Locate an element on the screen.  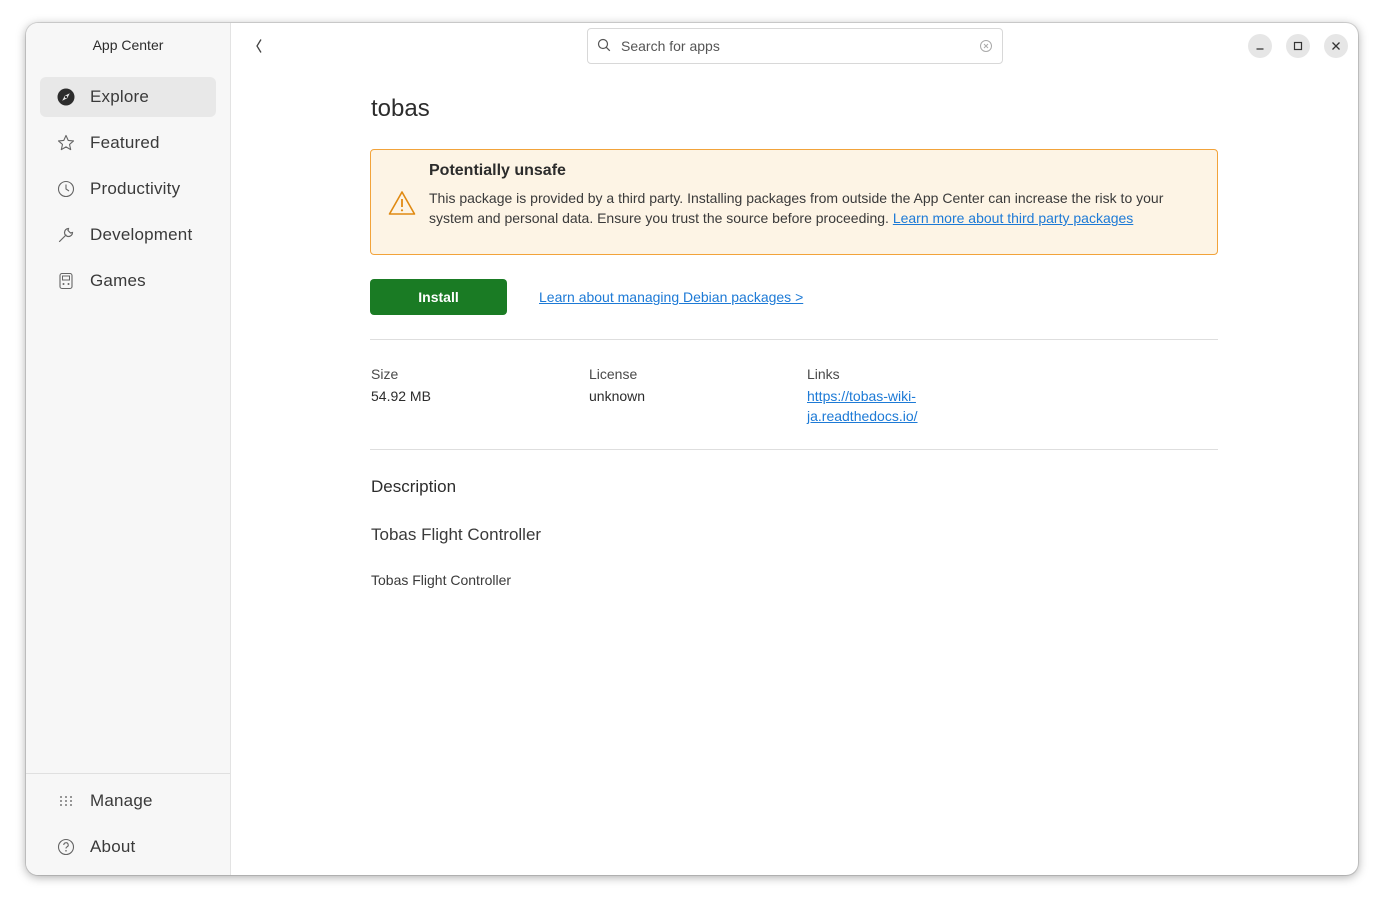
sidebar-divider is located at coordinates (128, 773).